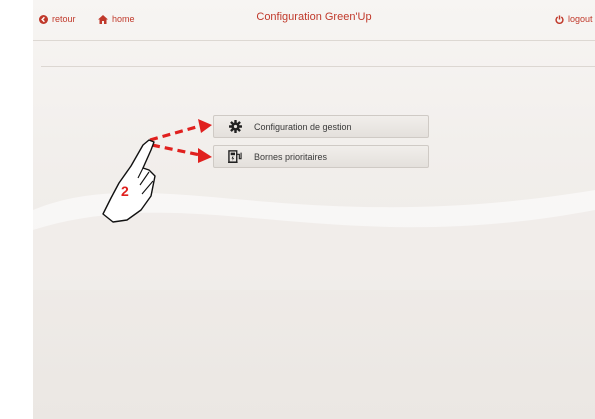 This screenshot has width=595, height=419. Describe the element at coordinates (303, 126) in the screenshot. I see `configuration-de-gestion-label: Configuration de gestion` at that location.